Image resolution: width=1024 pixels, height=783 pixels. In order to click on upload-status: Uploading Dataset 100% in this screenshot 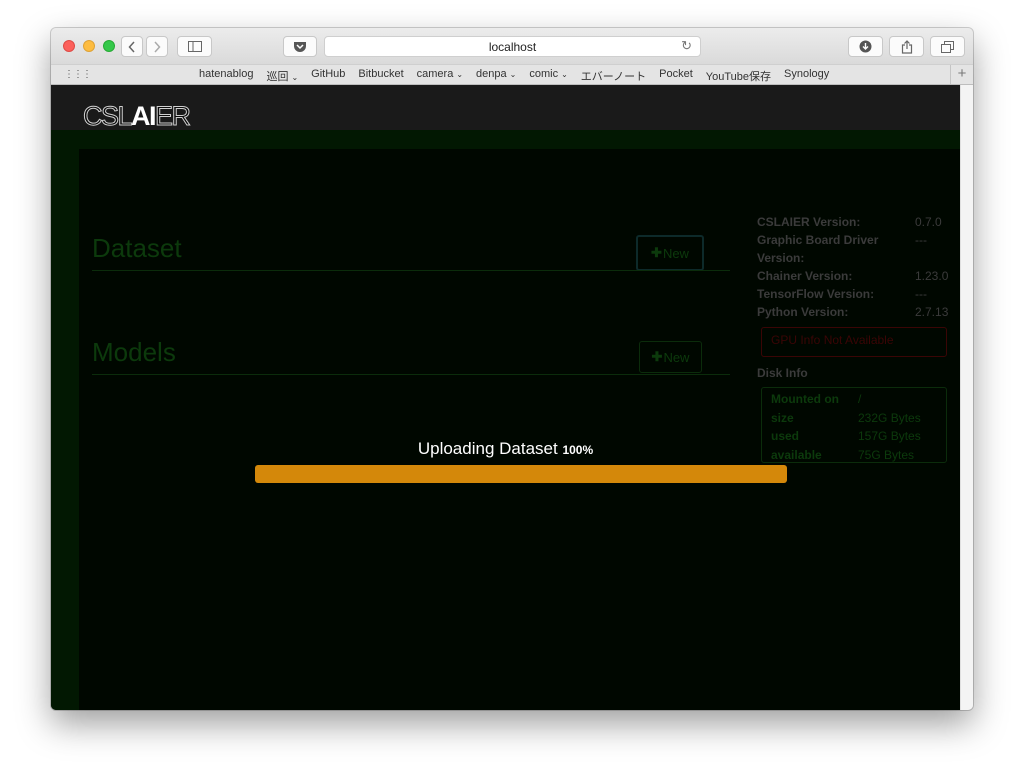, I will do `click(505, 449)`.